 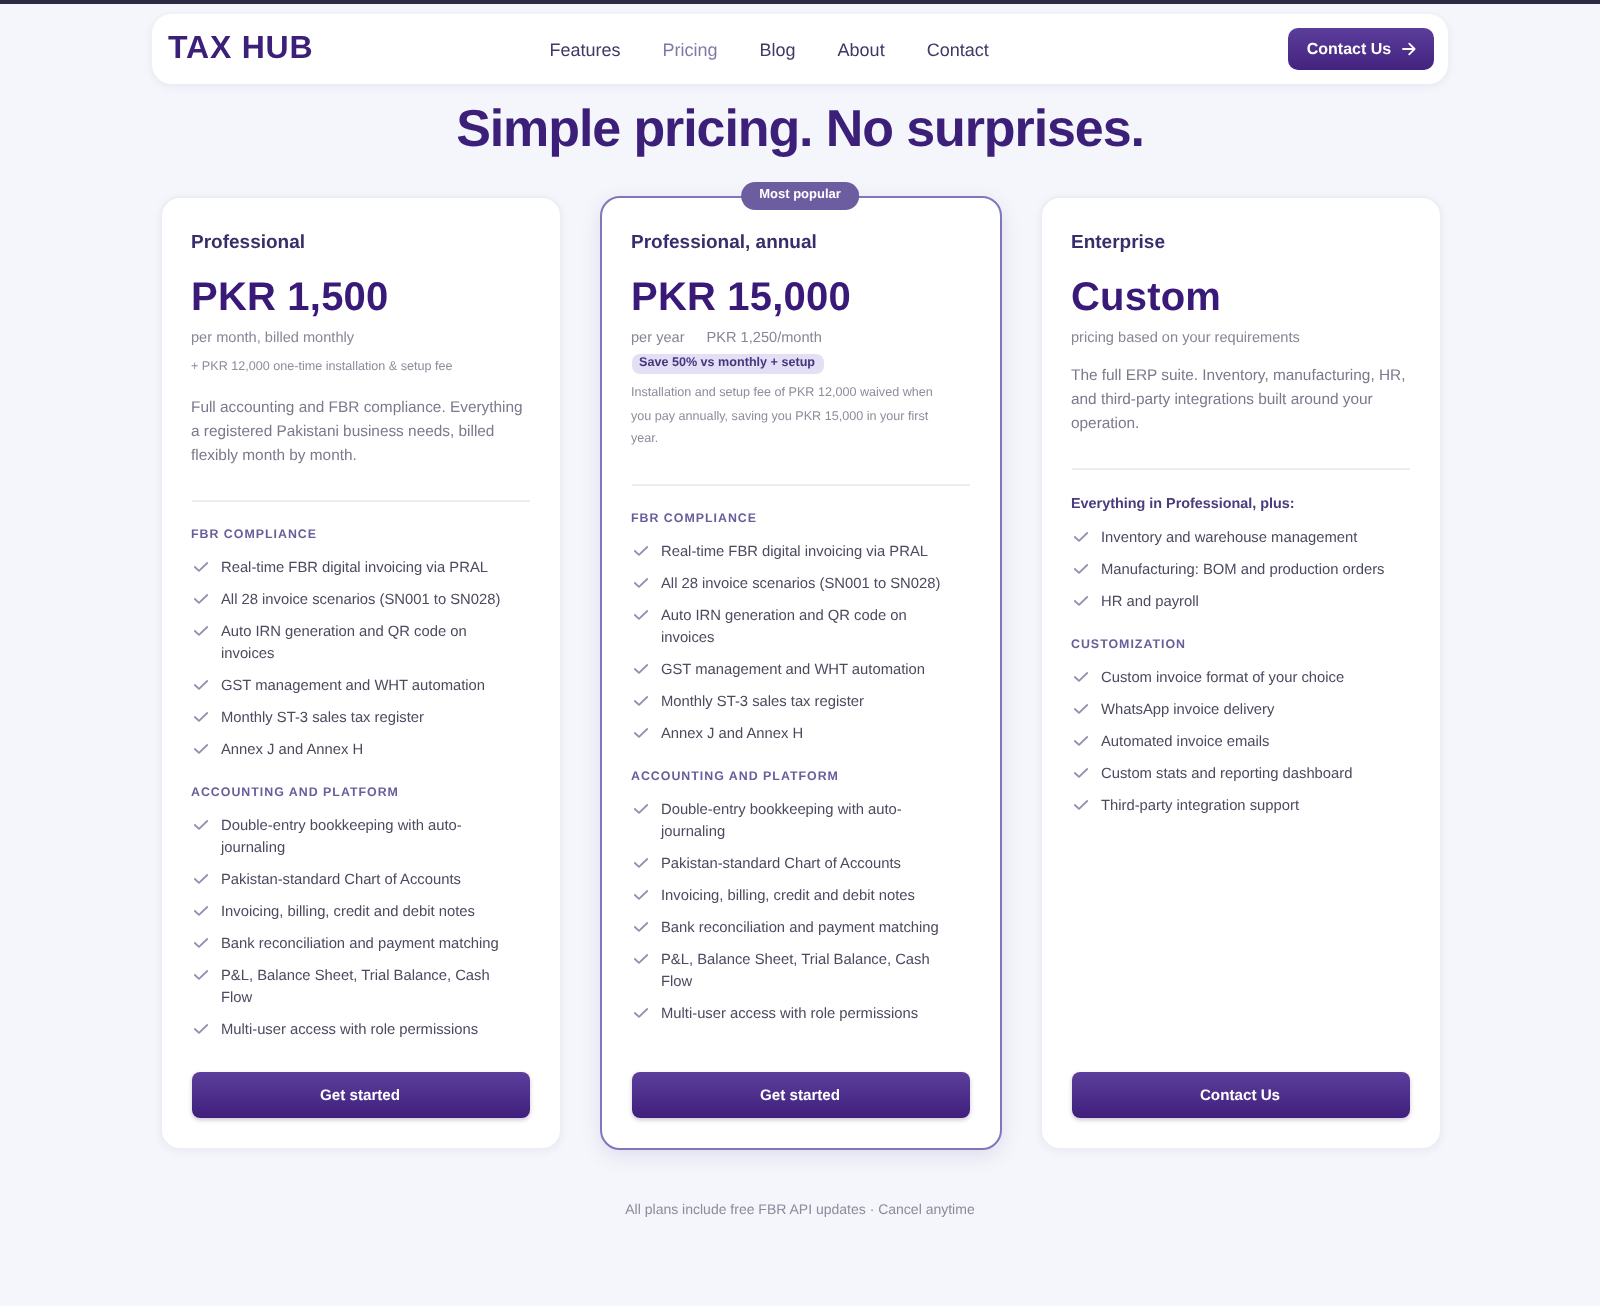 What do you see at coordinates (291, 298) in the screenshot?
I see `plan-price: PKR 1,500` at bounding box center [291, 298].